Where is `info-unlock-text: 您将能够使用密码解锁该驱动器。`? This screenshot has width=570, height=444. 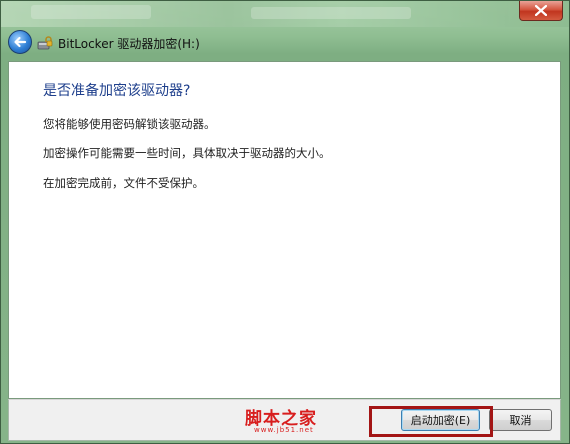
info-unlock-text: 您将能够使用密码解锁该驱动器。 is located at coordinates (129, 124).